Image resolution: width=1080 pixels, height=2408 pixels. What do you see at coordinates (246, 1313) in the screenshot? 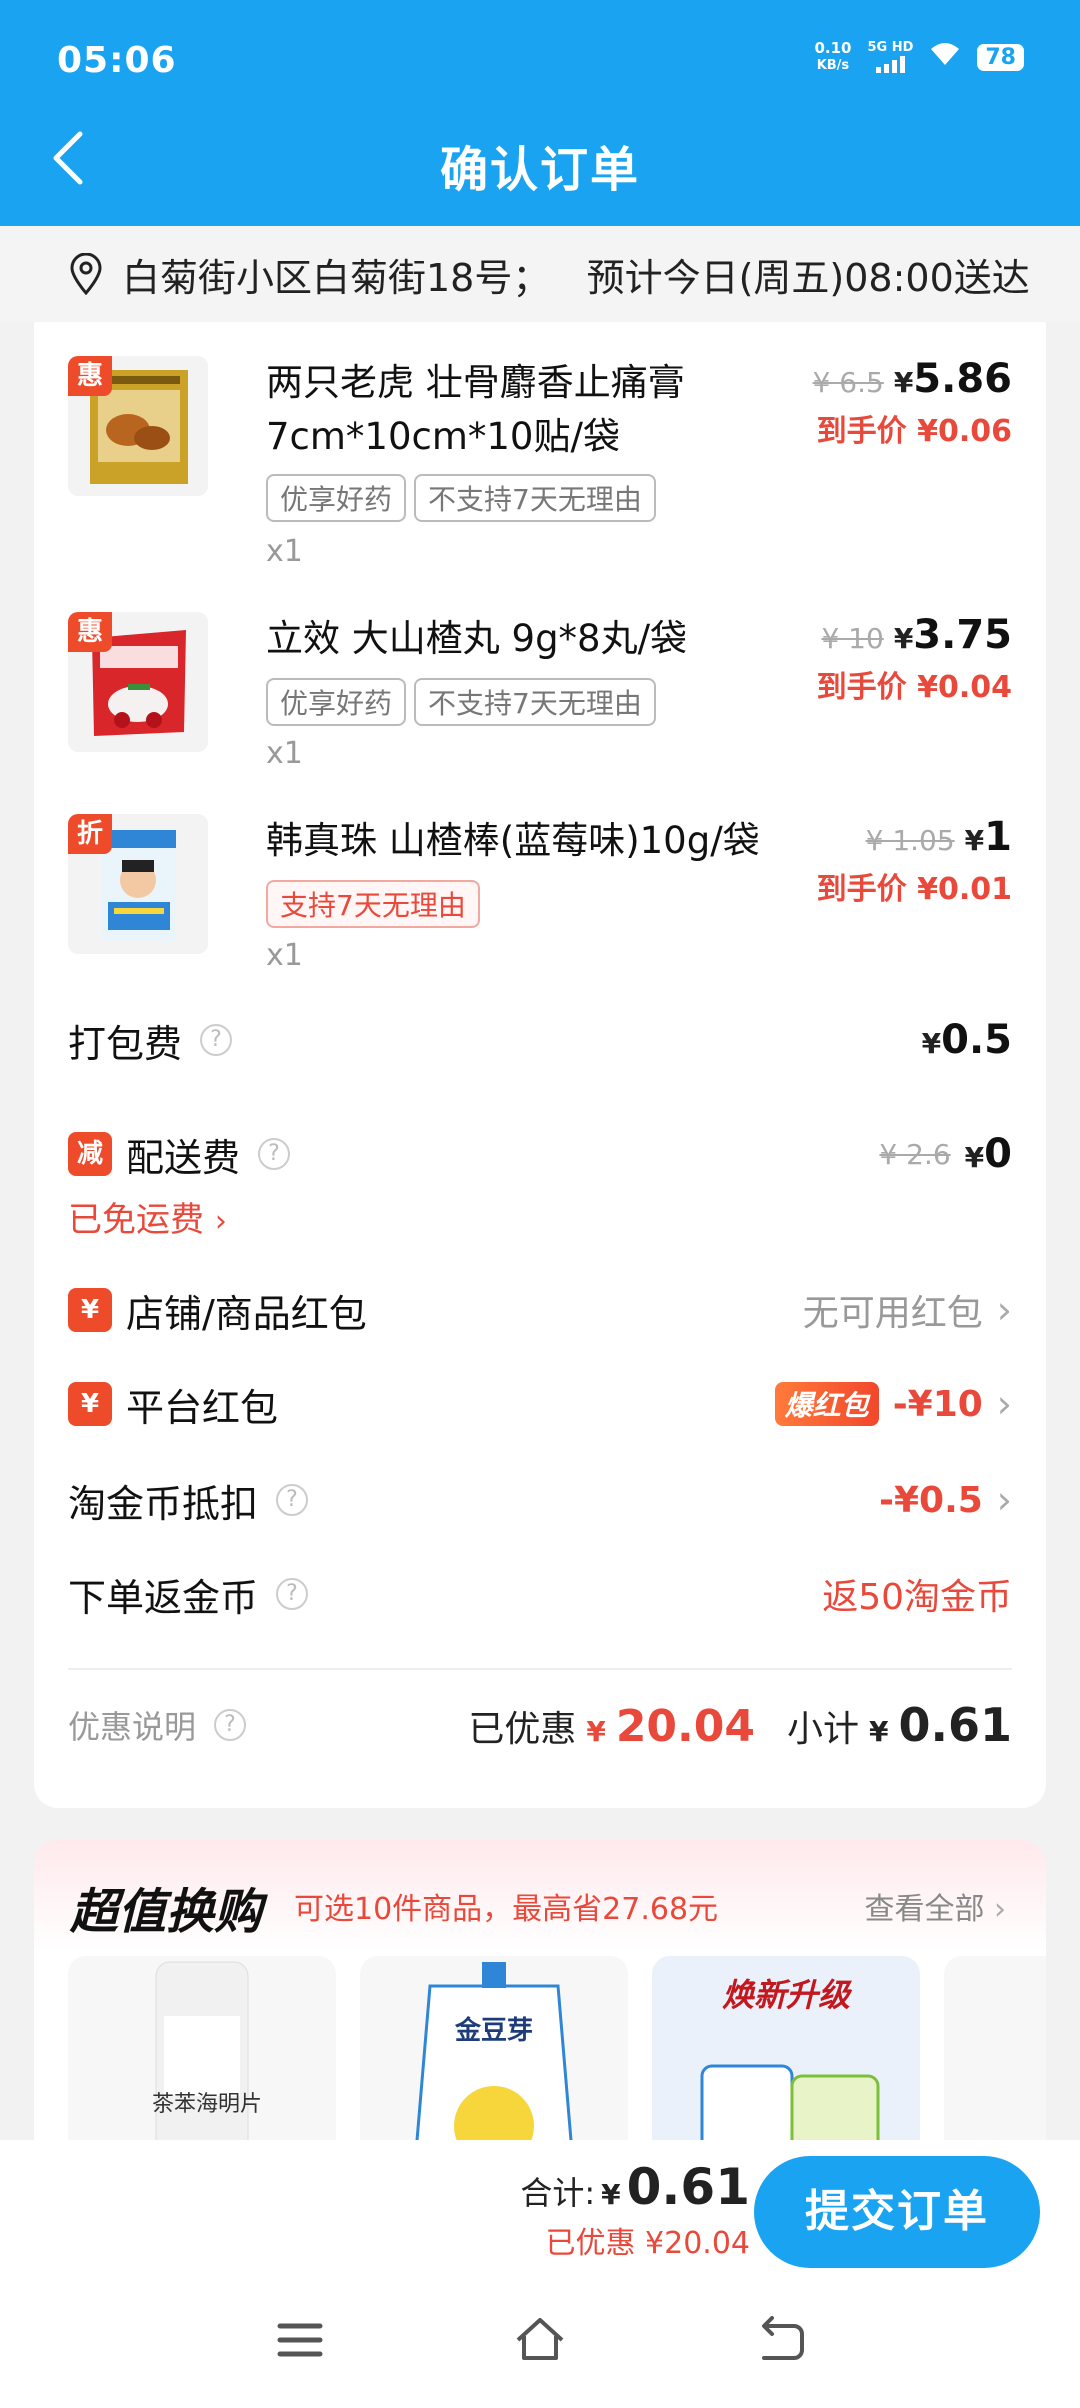
I see `shop-coupon-label: 店铺/商品红包` at bounding box center [246, 1313].